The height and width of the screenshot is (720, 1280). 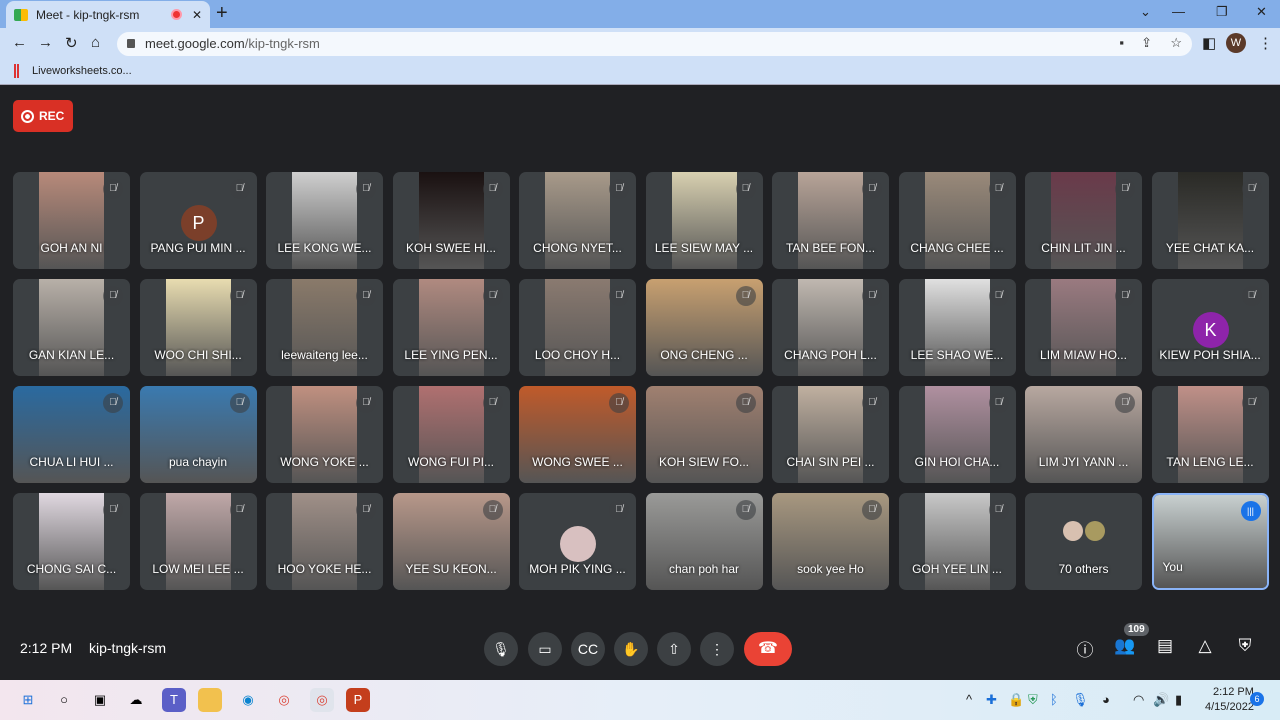 I want to click on participant-tile: GOH AN NI 🎙̸, so click(x=71, y=220).